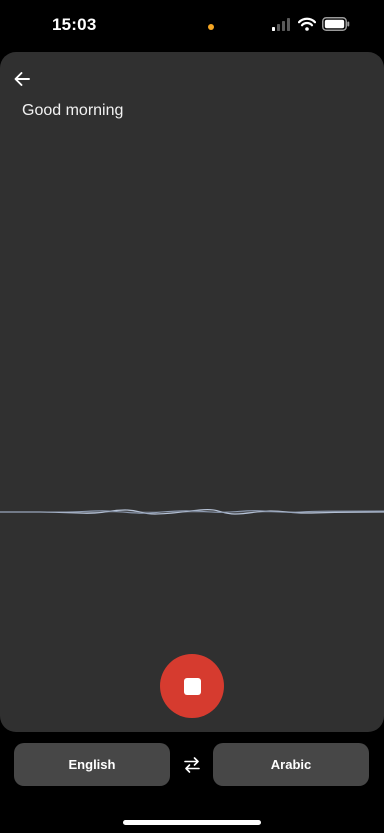 This screenshot has width=384, height=833. What do you see at coordinates (307, 24) in the screenshot?
I see `wifi-icon` at bounding box center [307, 24].